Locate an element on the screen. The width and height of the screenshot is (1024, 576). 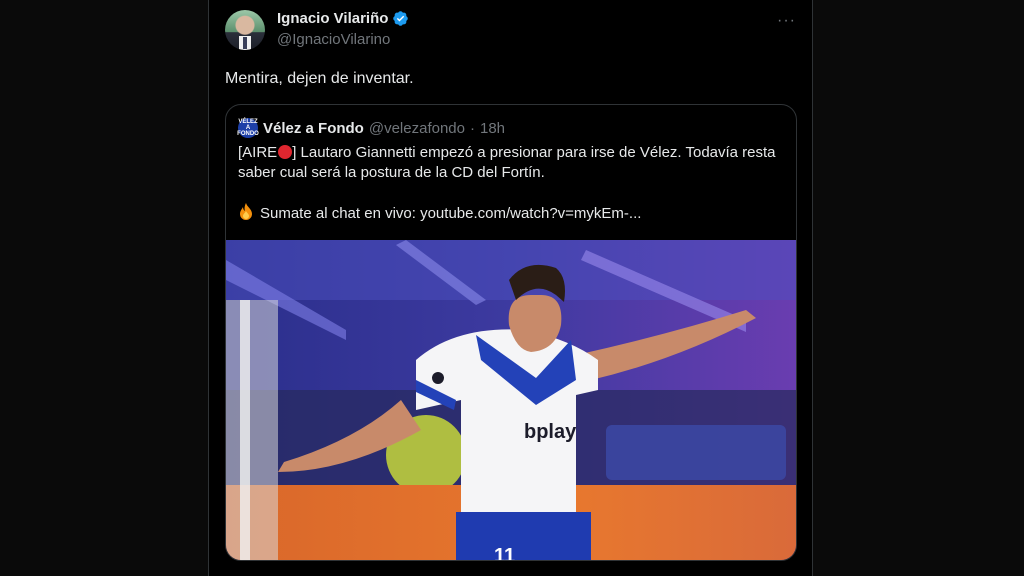
author-name-row: Ignacio Vilariño is located at coordinates (343, 18).